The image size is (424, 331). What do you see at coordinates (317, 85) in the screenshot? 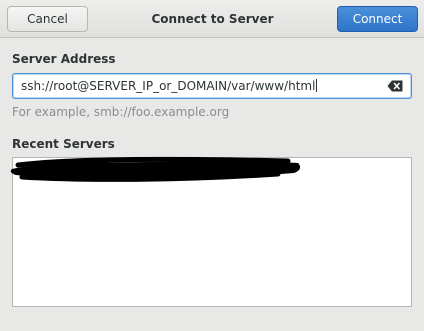
I see `text-cursor` at bounding box center [317, 85].